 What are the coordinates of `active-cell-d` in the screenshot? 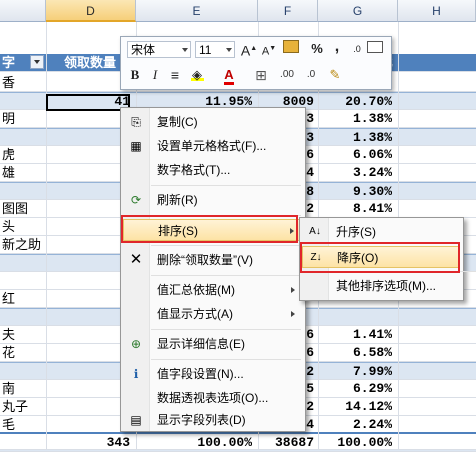 It's located at (88, 102).